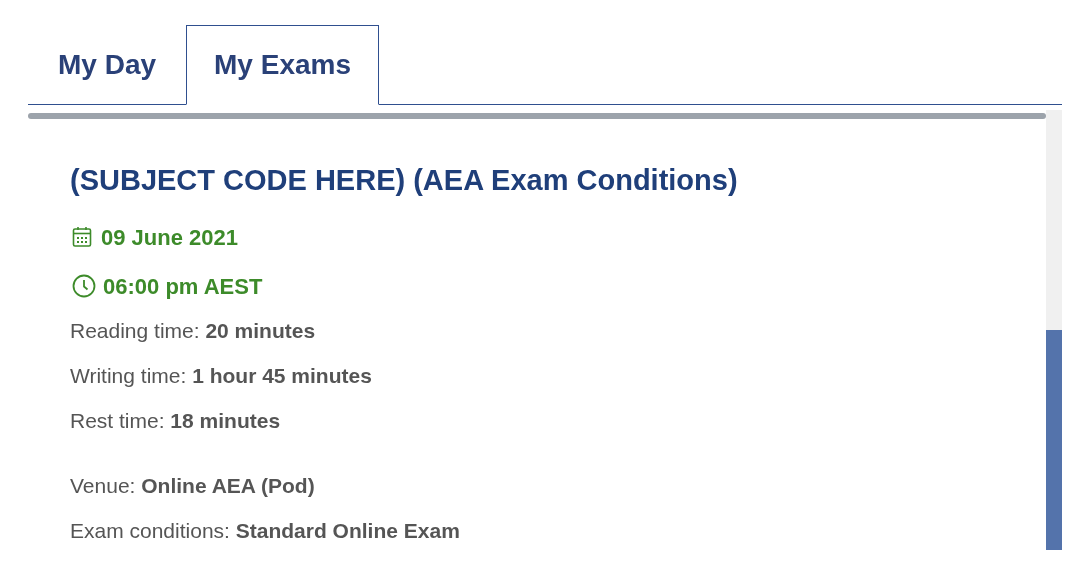  Describe the element at coordinates (404, 180) in the screenshot. I see `exam-title: (SUBJECT CODE HERE) (AEA Exam Conditions)` at that location.